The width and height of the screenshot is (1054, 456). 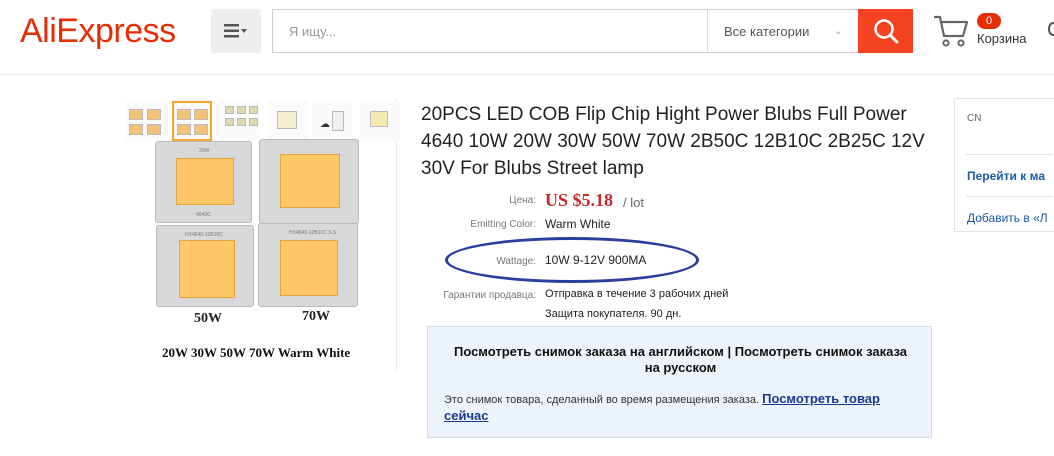 I want to click on thumbnail-5: ☁, so click(x=332, y=121).